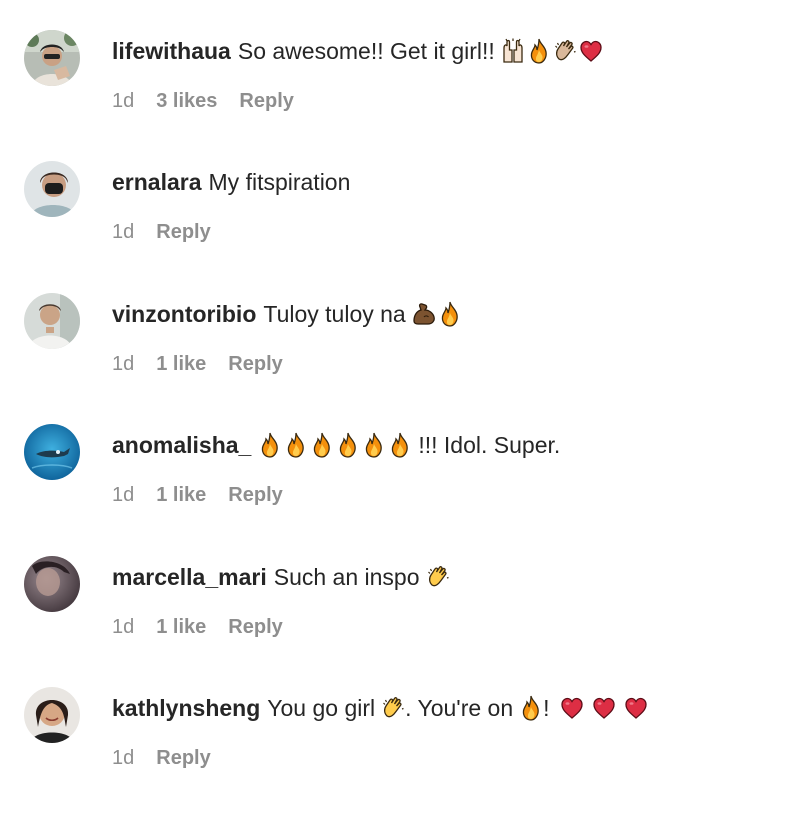 The width and height of the screenshot is (800, 819). I want to click on comment-body: vinzontoribio Tuloy tuloy na, so click(287, 314).